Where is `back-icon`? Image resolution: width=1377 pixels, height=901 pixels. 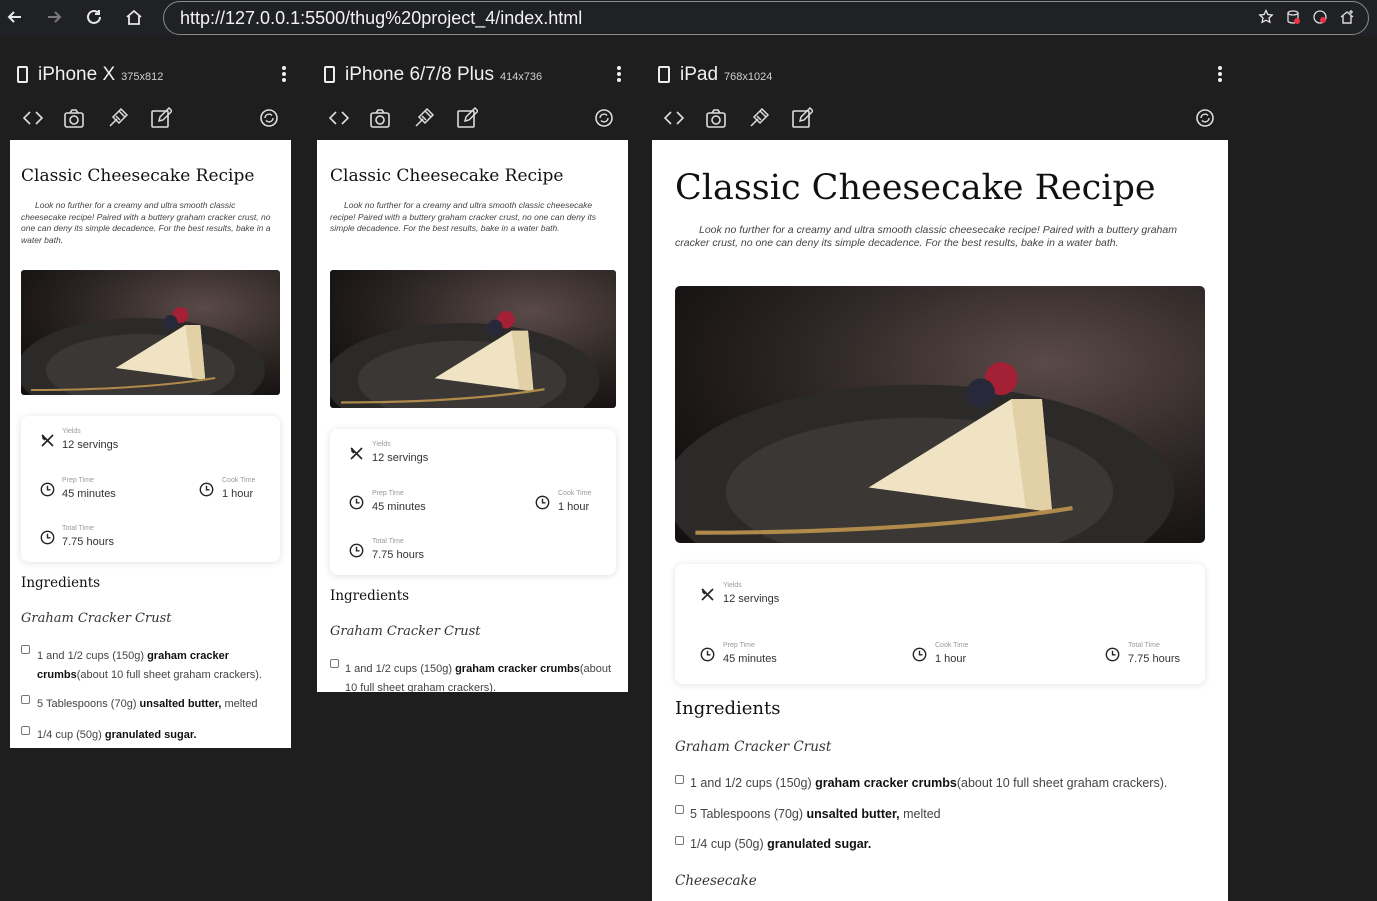 back-icon is located at coordinates (15, 17).